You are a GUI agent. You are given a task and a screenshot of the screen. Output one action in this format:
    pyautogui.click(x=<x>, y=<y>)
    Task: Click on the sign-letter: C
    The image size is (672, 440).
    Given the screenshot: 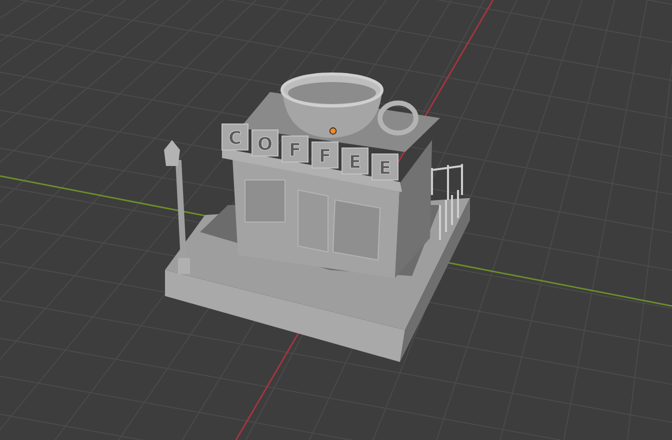 What is the action you would take?
    pyautogui.click(x=235, y=138)
    